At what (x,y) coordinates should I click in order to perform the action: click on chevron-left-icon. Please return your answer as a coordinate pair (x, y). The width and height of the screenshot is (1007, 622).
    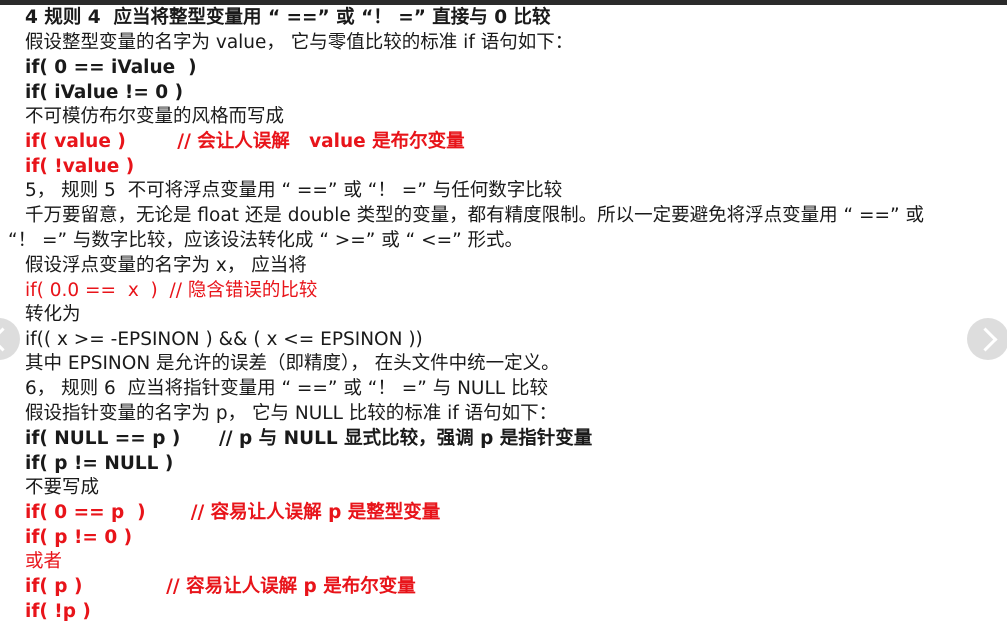
    Looking at the image, I should click on (7, 339).